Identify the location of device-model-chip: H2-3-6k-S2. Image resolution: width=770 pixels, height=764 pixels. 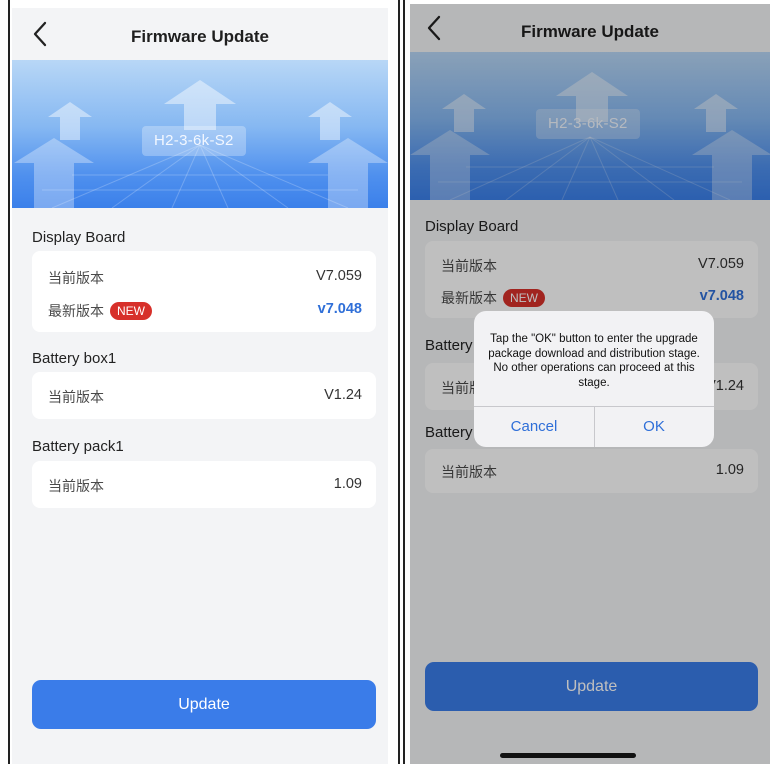
(194, 141).